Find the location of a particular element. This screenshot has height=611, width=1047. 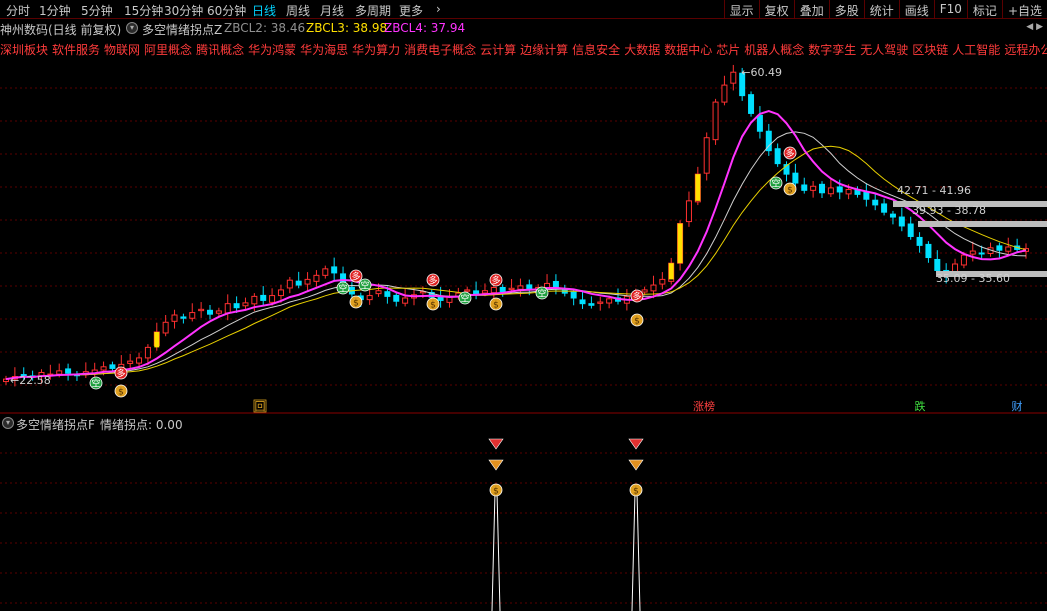

scroll-arrows: ◀ ▶ is located at coordinates (1034, 27).